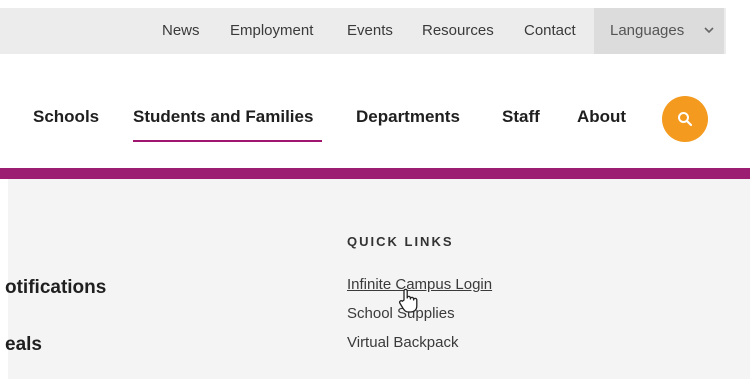  What do you see at coordinates (55, 288) in the screenshot?
I see `menu-heading-notifications: otifications` at bounding box center [55, 288].